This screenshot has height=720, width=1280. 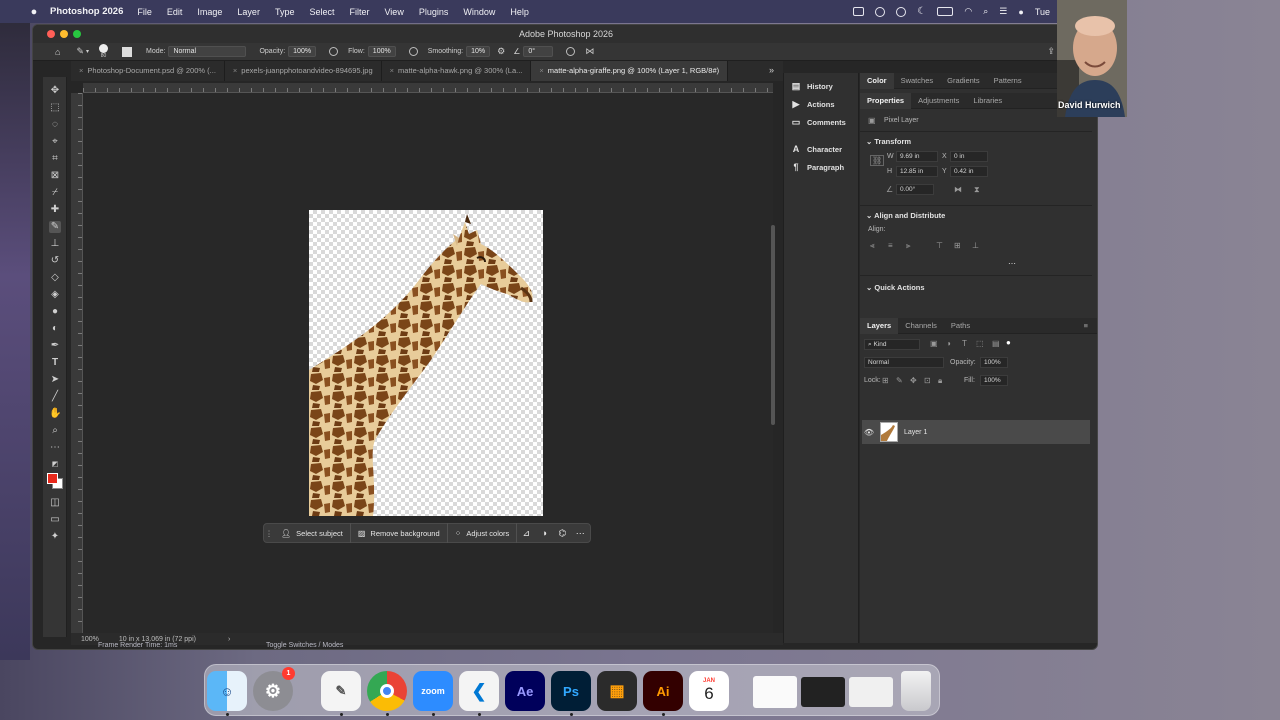 What do you see at coordinates (917, 156) in the screenshot?
I see `width-field: 9.69 in` at bounding box center [917, 156].